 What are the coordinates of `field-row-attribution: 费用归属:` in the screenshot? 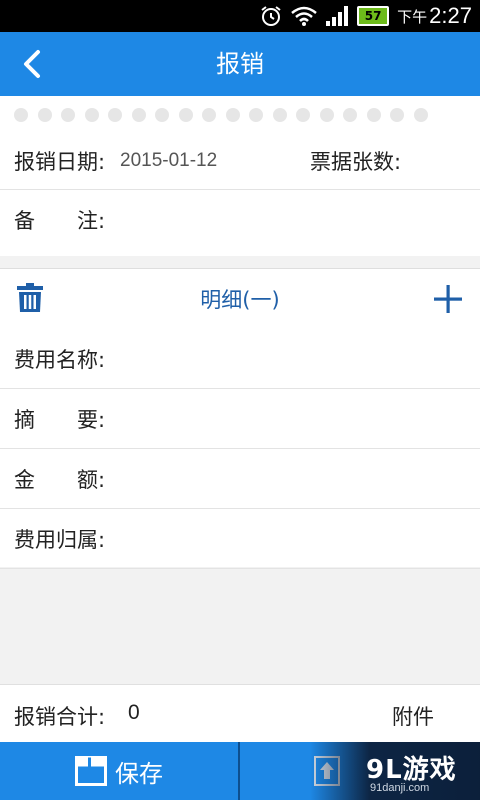 It's located at (240, 539).